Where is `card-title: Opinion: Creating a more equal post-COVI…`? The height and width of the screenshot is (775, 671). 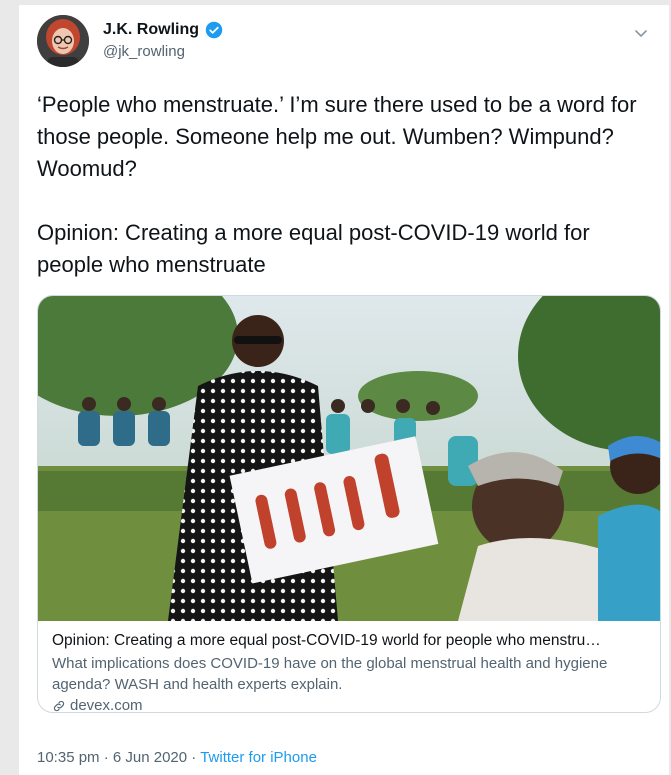 card-title: Opinion: Creating a more equal post-COVI… is located at coordinates (326, 640).